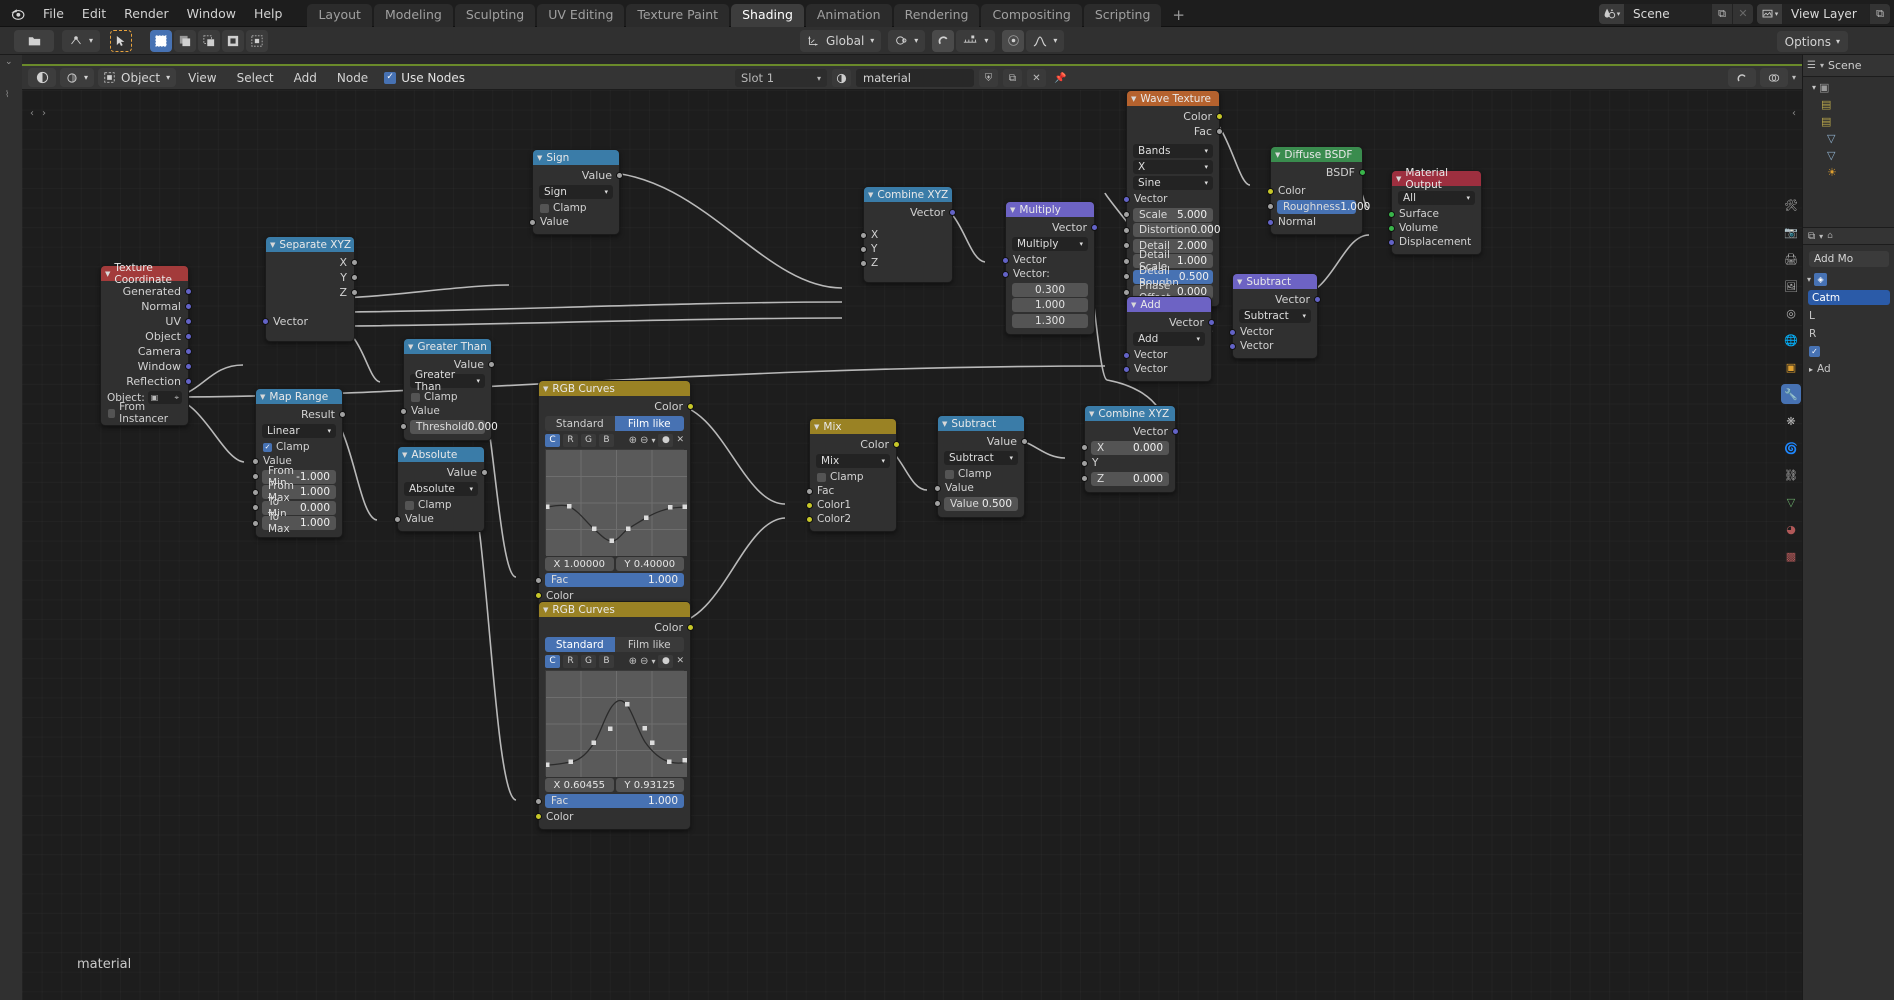  Describe the element at coordinates (299, 396) in the screenshot. I see `node-header: ▼ Map Range` at that location.